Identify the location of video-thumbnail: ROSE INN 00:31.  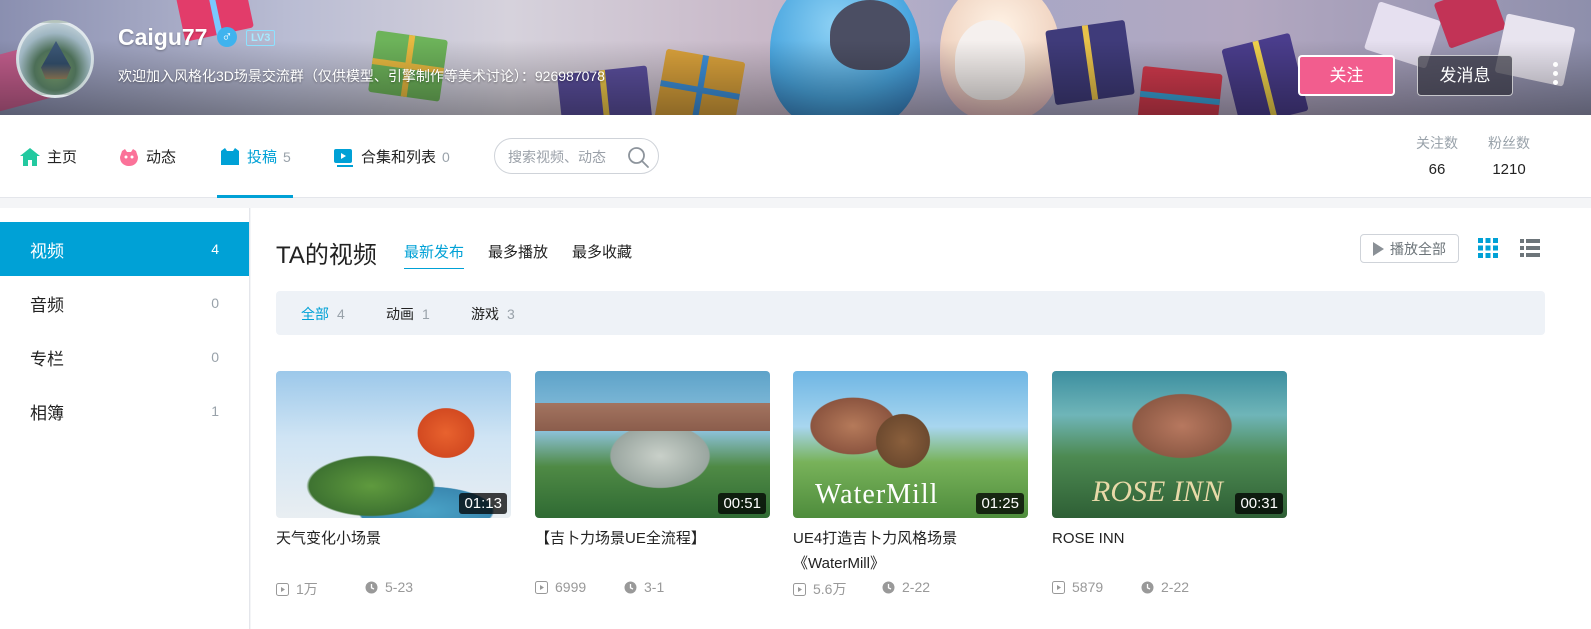
(1169, 444).